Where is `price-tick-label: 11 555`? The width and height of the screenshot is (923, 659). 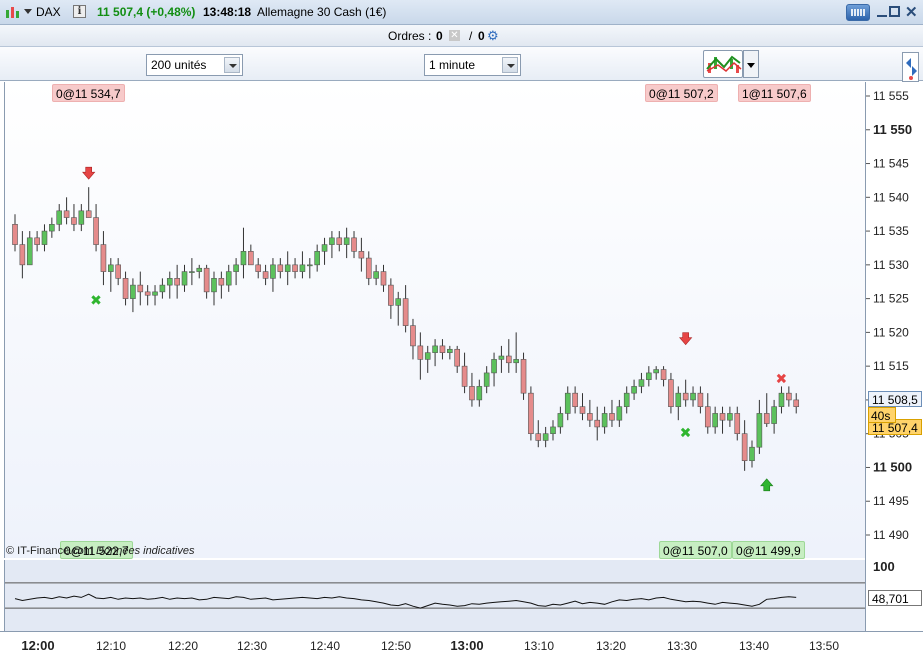
price-tick-label: 11 555 is located at coordinates (891, 96).